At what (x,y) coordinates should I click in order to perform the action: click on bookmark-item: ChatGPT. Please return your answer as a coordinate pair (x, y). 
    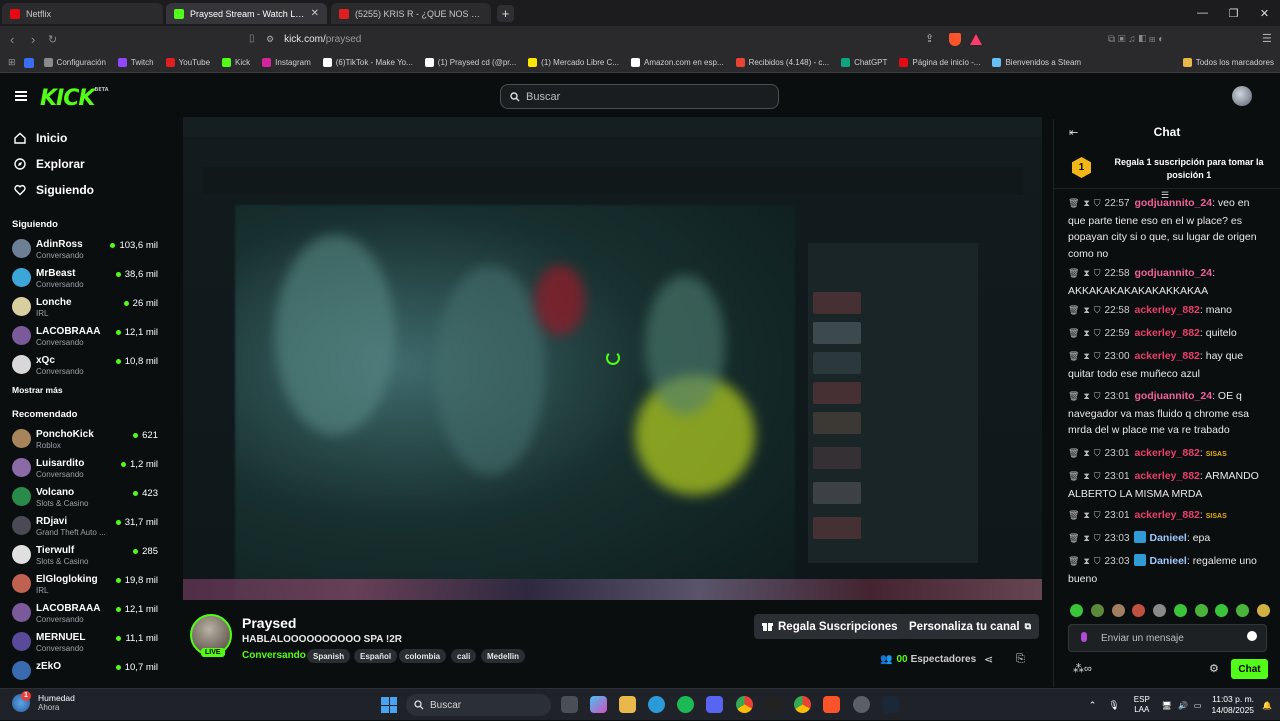
    Looking at the image, I should click on (864, 62).